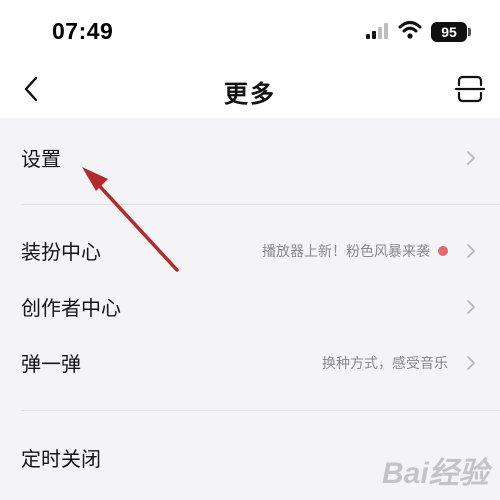 This screenshot has height=500, width=500. I want to click on wifi-icon, so click(410, 30).